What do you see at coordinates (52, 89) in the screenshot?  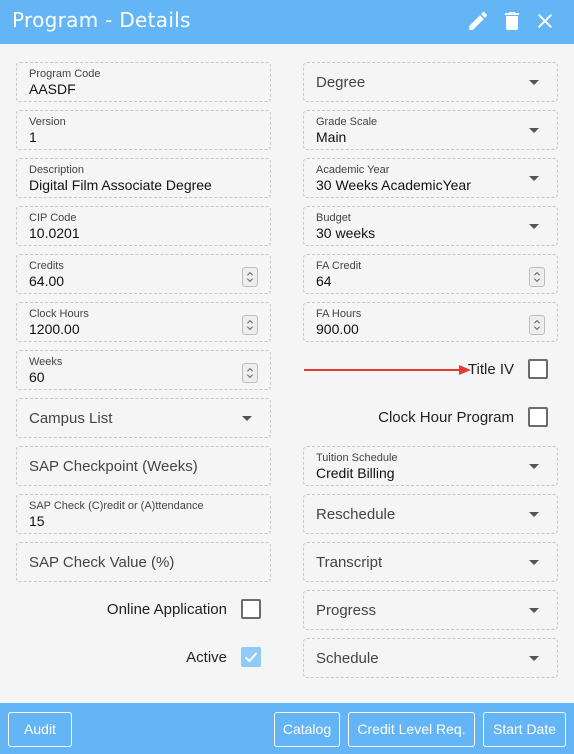 I see `program-code-value: AASDF` at bounding box center [52, 89].